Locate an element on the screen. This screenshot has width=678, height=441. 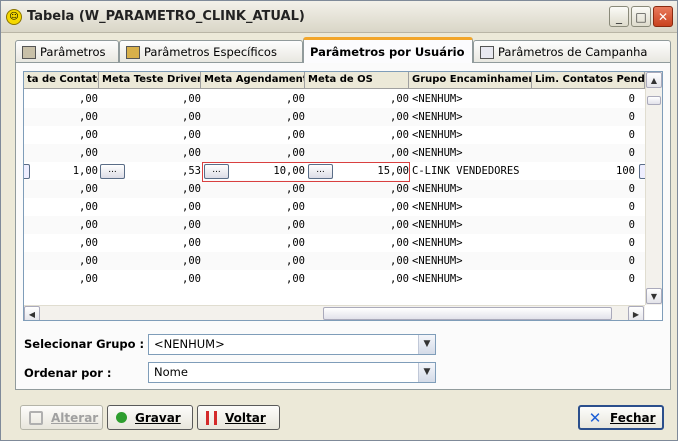
col-header-meta-teste-driver: Meta Teste Driver is located at coordinates (150, 80).